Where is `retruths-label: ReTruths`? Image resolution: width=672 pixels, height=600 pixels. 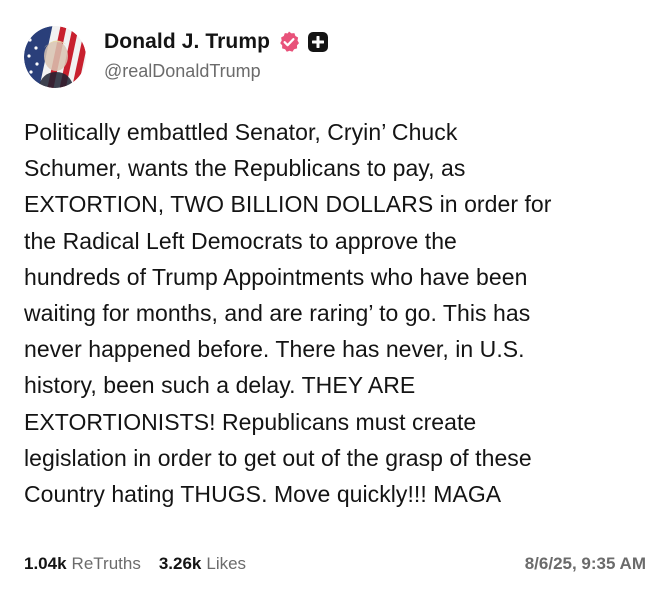 retruths-label: ReTruths is located at coordinates (106, 563).